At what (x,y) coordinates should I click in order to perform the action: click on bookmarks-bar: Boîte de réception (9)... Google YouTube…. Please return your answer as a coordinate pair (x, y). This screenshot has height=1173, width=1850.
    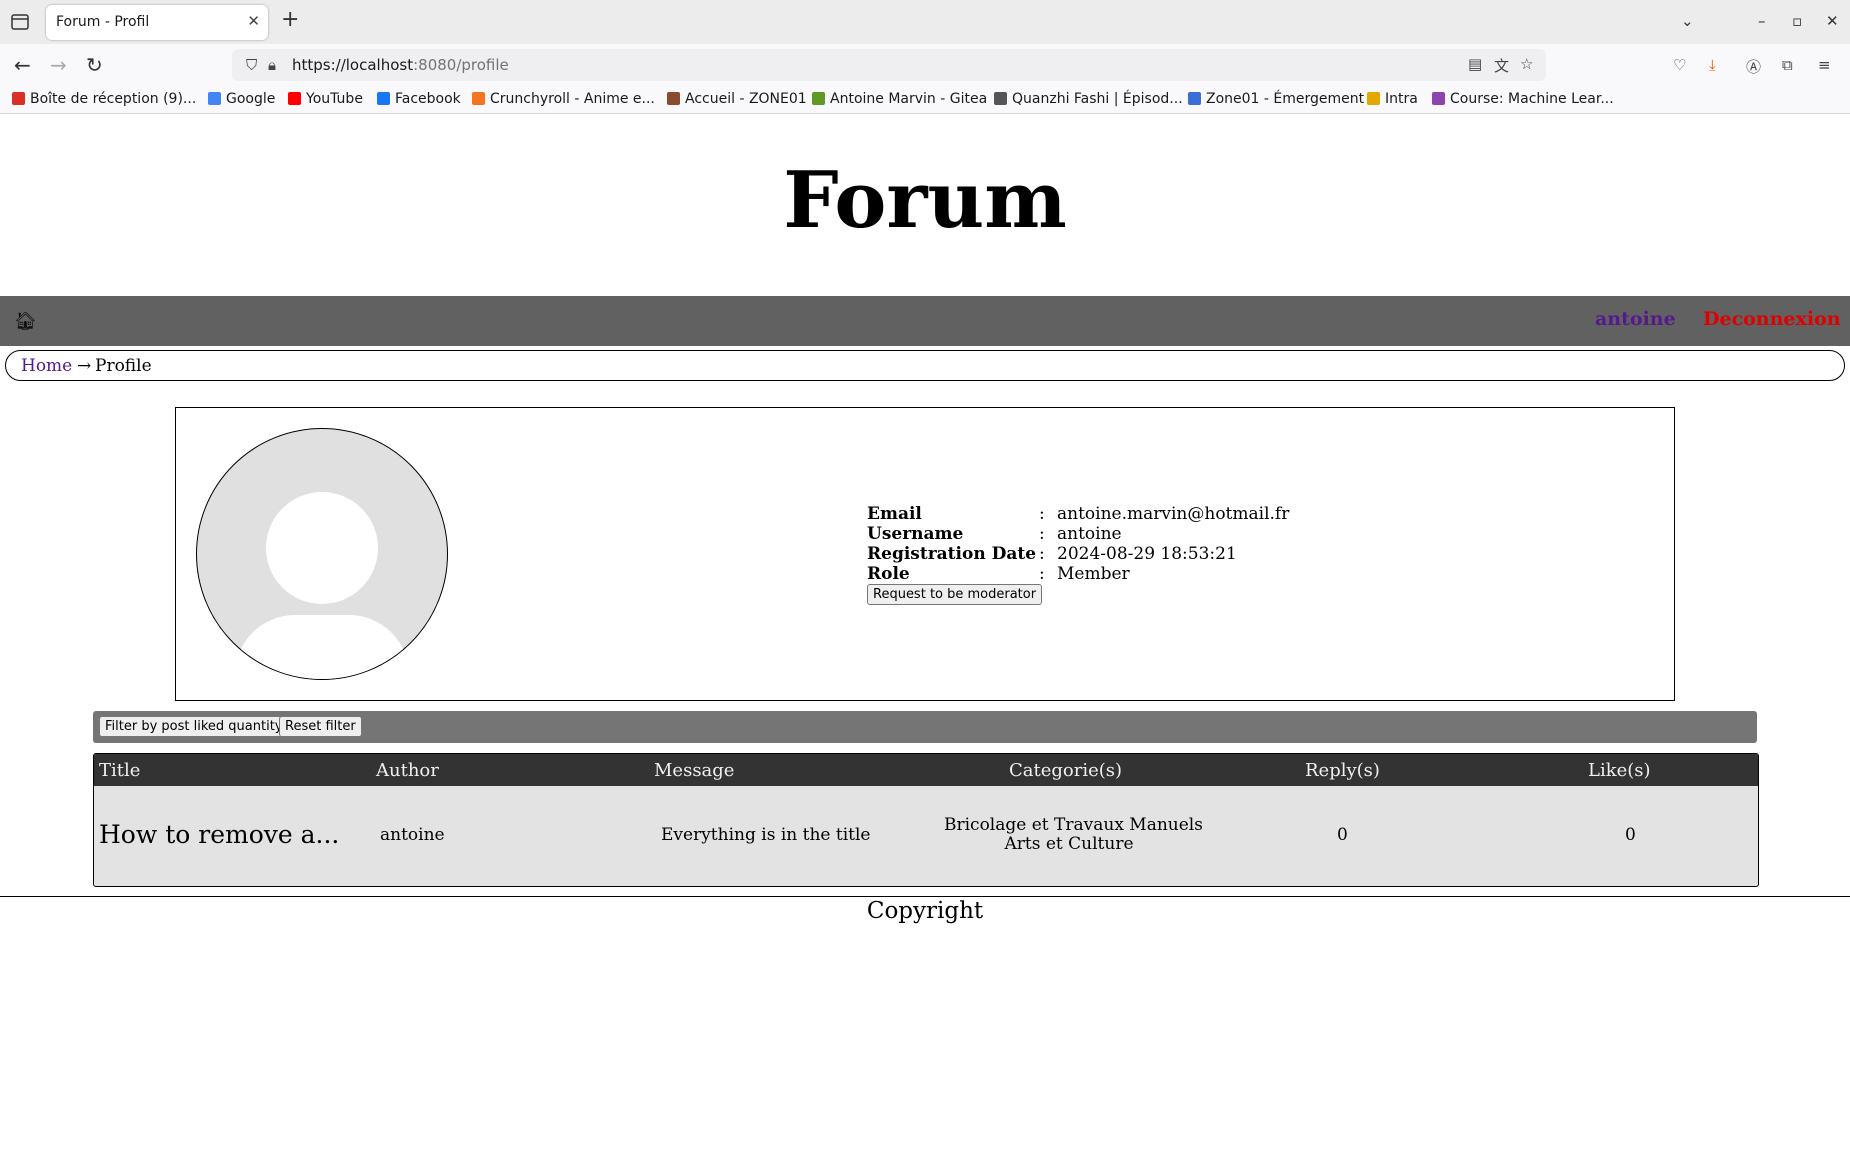
    Looking at the image, I should click on (925, 100).